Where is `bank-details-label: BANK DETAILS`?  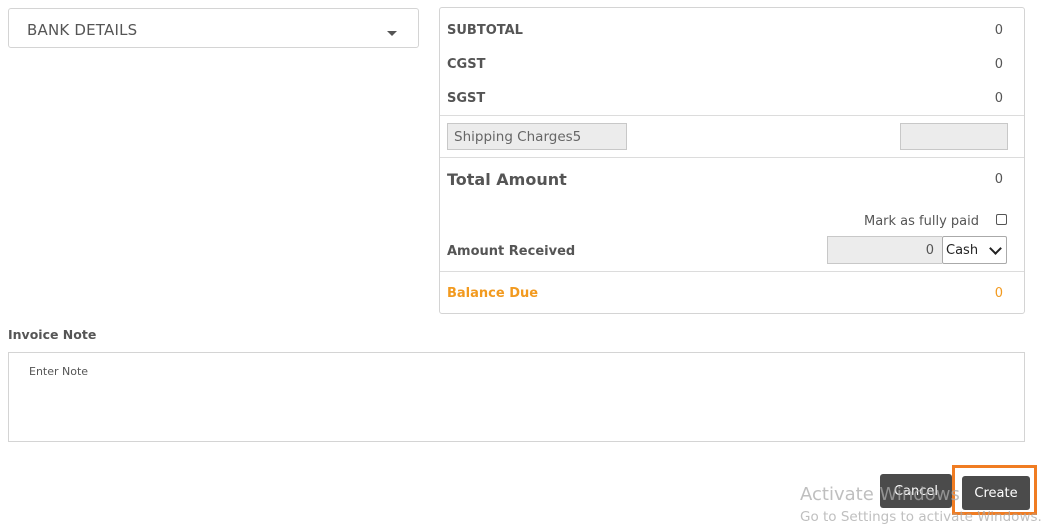
bank-details-label: BANK DETAILS is located at coordinates (82, 30).